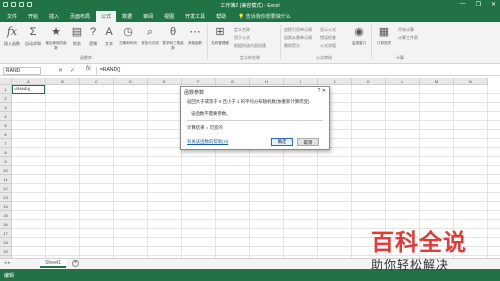  Describe the element at coordinates (220, 35) in the screenshot. I see `name-manager-button: ⊞ 名称管理器` at that location.